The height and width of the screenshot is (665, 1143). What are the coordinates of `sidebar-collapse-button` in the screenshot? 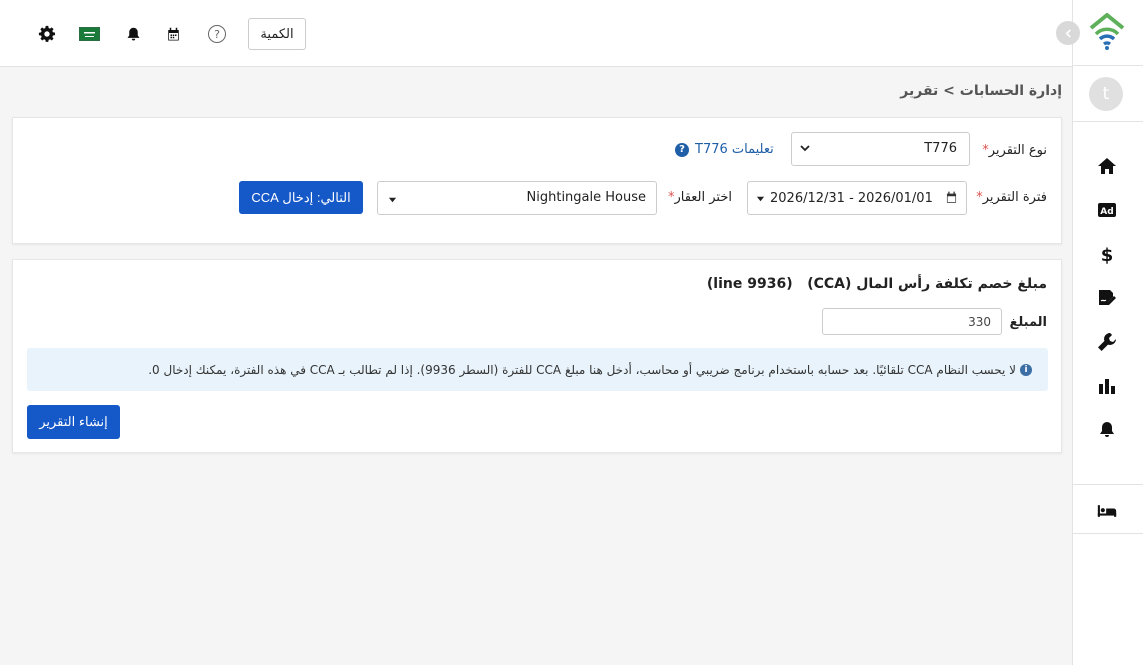 It's located at (1068, 33).